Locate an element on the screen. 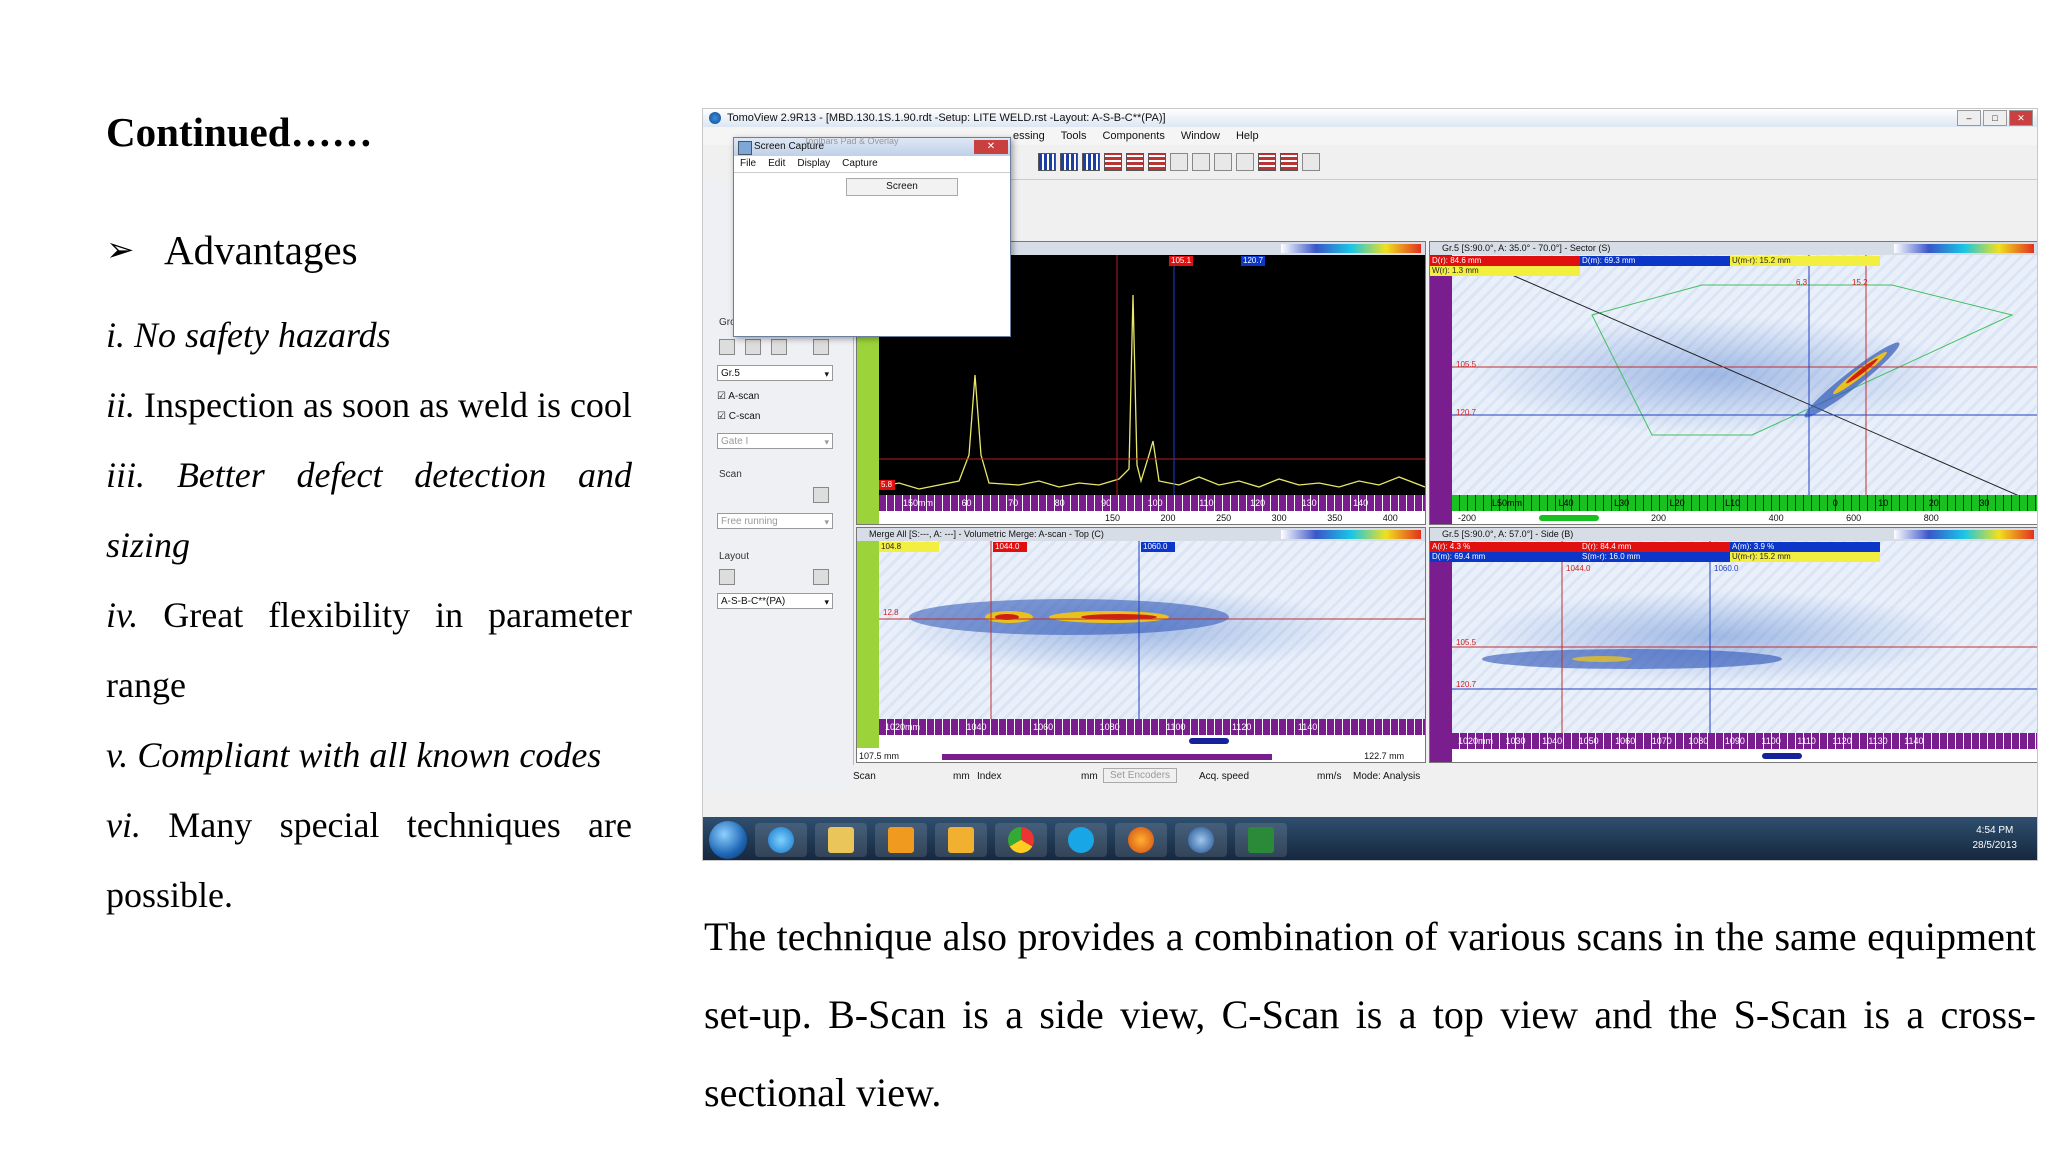 The width and height of the screenshot is (2048, 1152). list-item: v. Compliant with all known codes is located at coordinates (369, 755).